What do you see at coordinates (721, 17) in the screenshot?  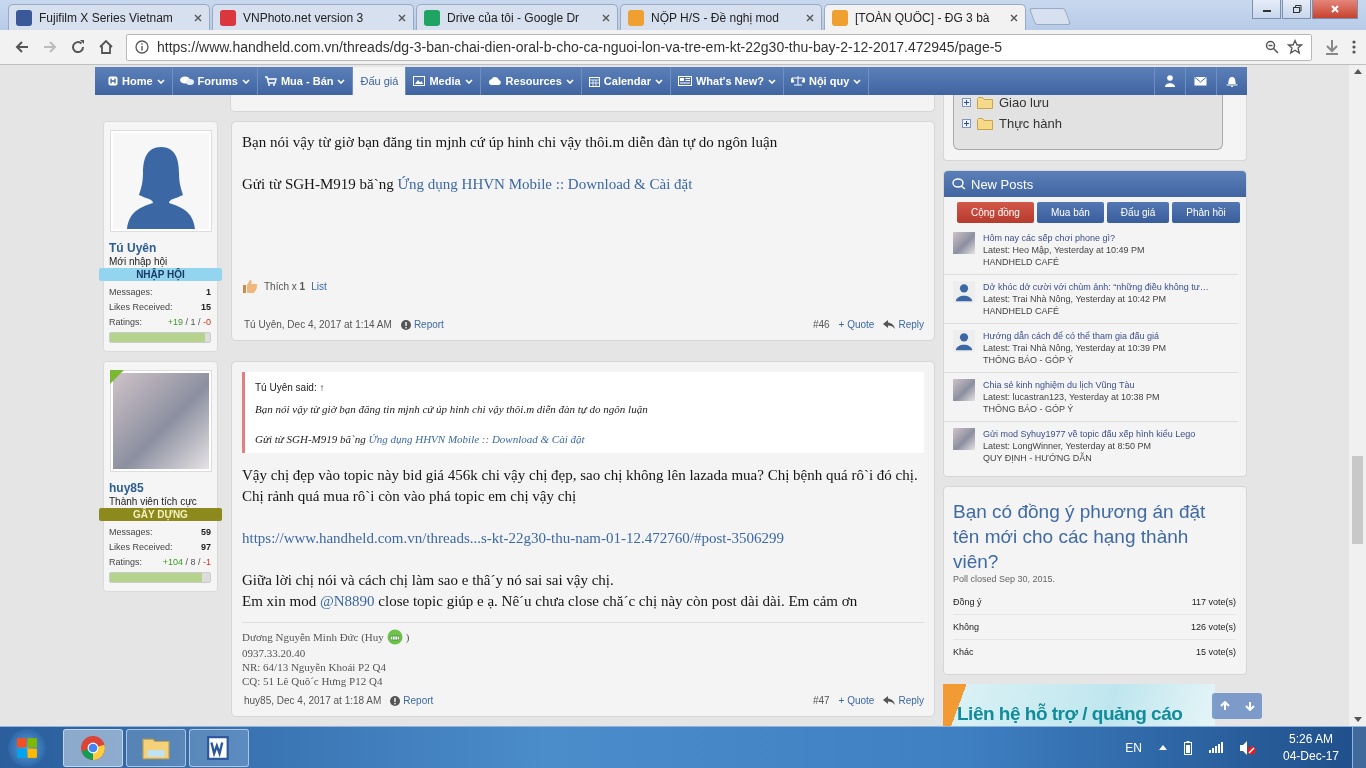 I see `browser-tab: NỘP H/S - Đề nghị mod` at bounding box center [721, 17].